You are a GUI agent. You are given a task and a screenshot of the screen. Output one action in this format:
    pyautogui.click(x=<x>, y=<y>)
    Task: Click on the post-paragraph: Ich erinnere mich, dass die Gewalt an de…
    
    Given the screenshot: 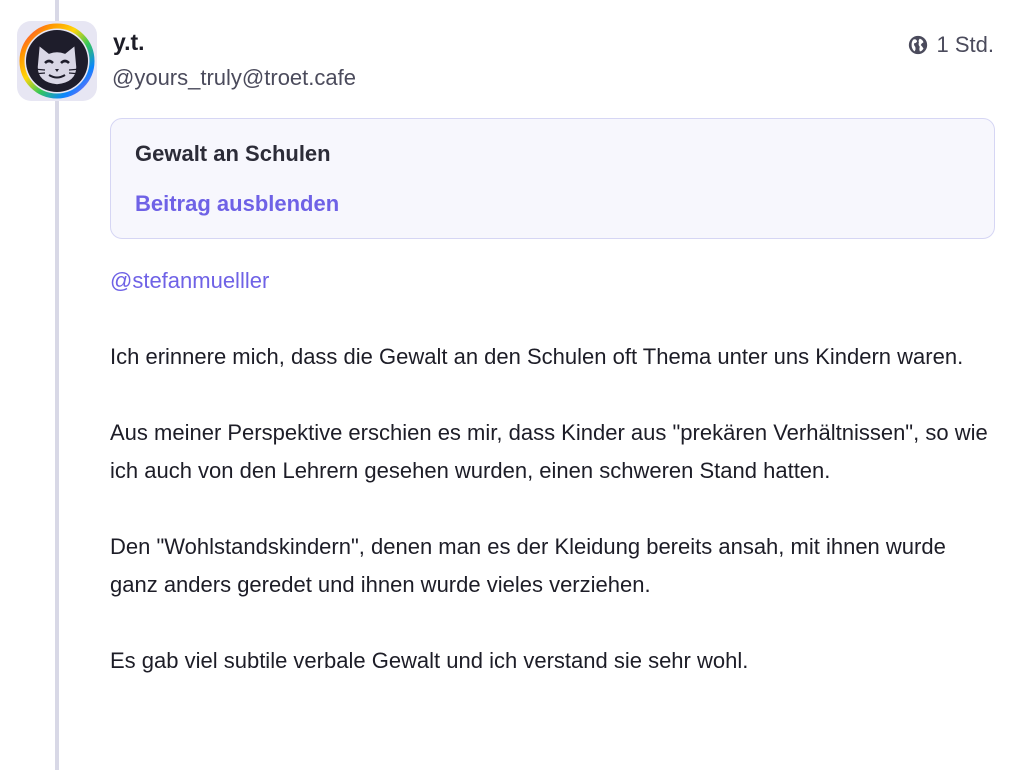 What is the action you would take?
    pyautogui.click(x=537, y=356)
    